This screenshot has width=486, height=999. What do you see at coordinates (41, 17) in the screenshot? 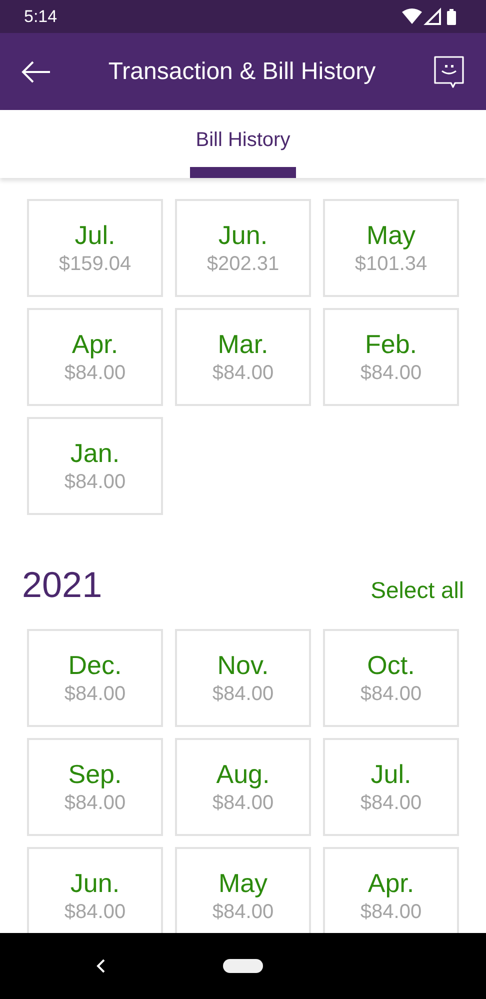
I see `status-time: 5:14` at bounding box center [41, 17].